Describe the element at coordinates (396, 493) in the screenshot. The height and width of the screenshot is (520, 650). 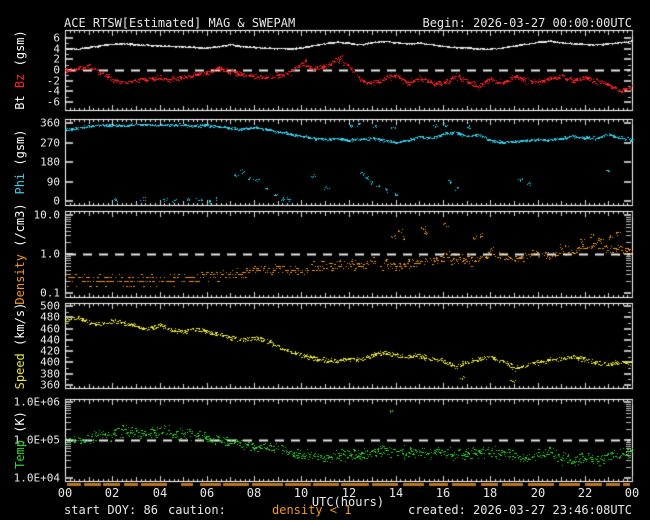
I see `x-tick-label: 14` at that location.